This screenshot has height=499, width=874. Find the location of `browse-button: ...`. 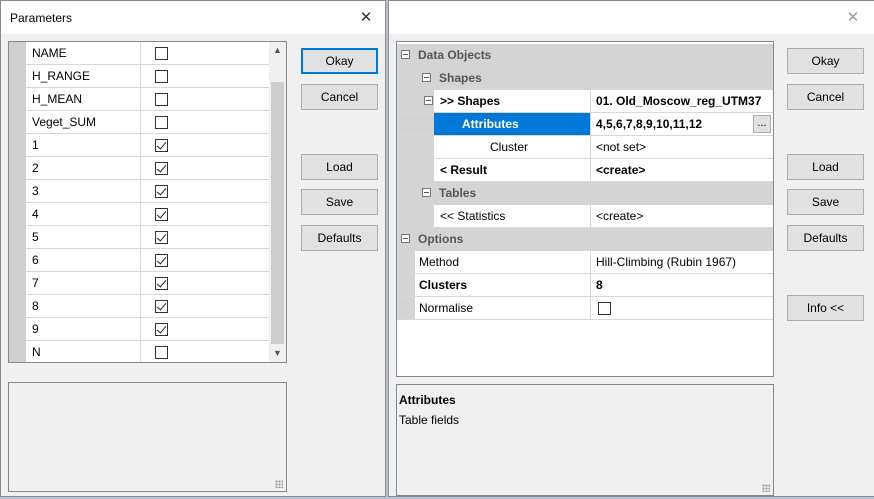

browse-button: ... is located at coordinates (762, 124).